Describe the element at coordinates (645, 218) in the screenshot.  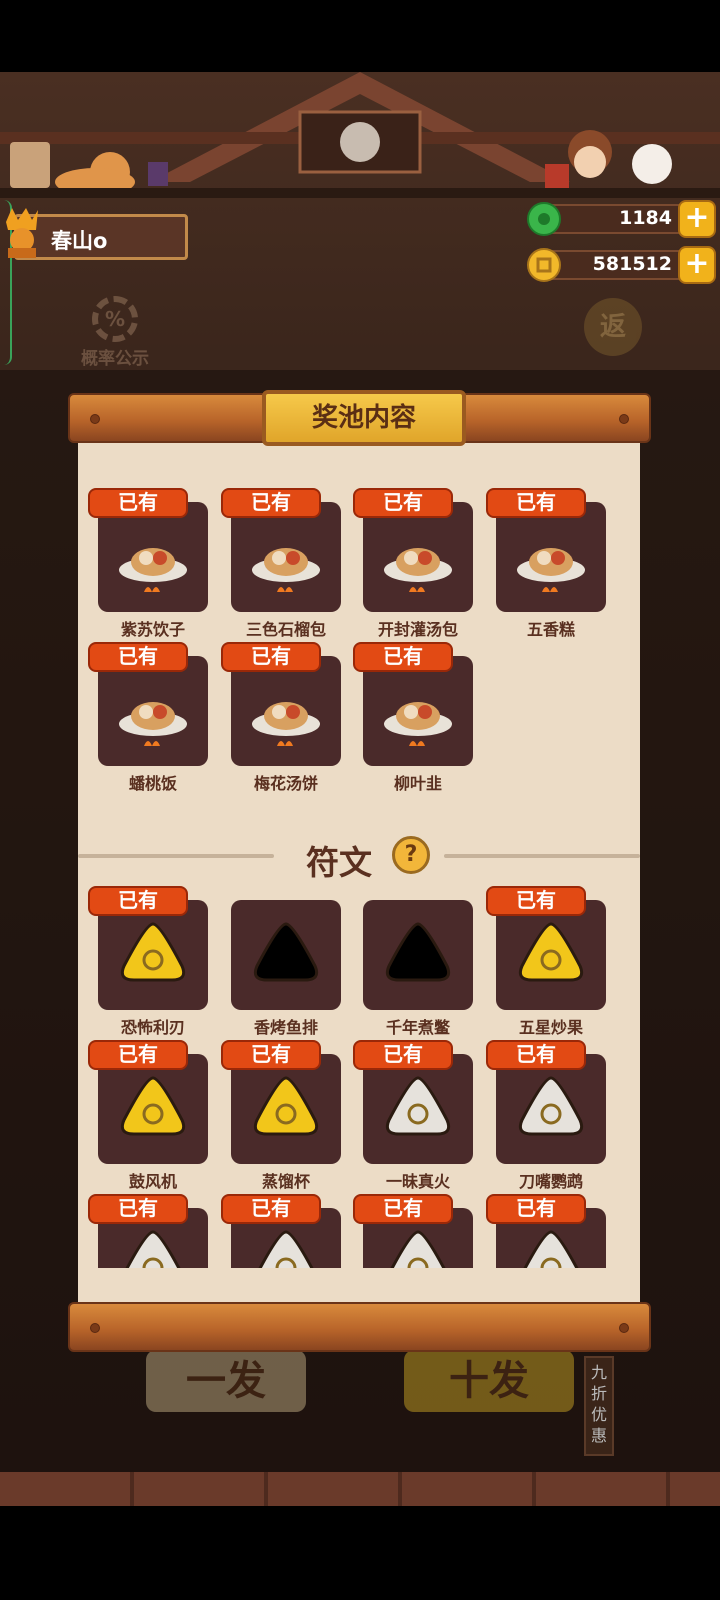
I see `gem-count: 1184` at that location.